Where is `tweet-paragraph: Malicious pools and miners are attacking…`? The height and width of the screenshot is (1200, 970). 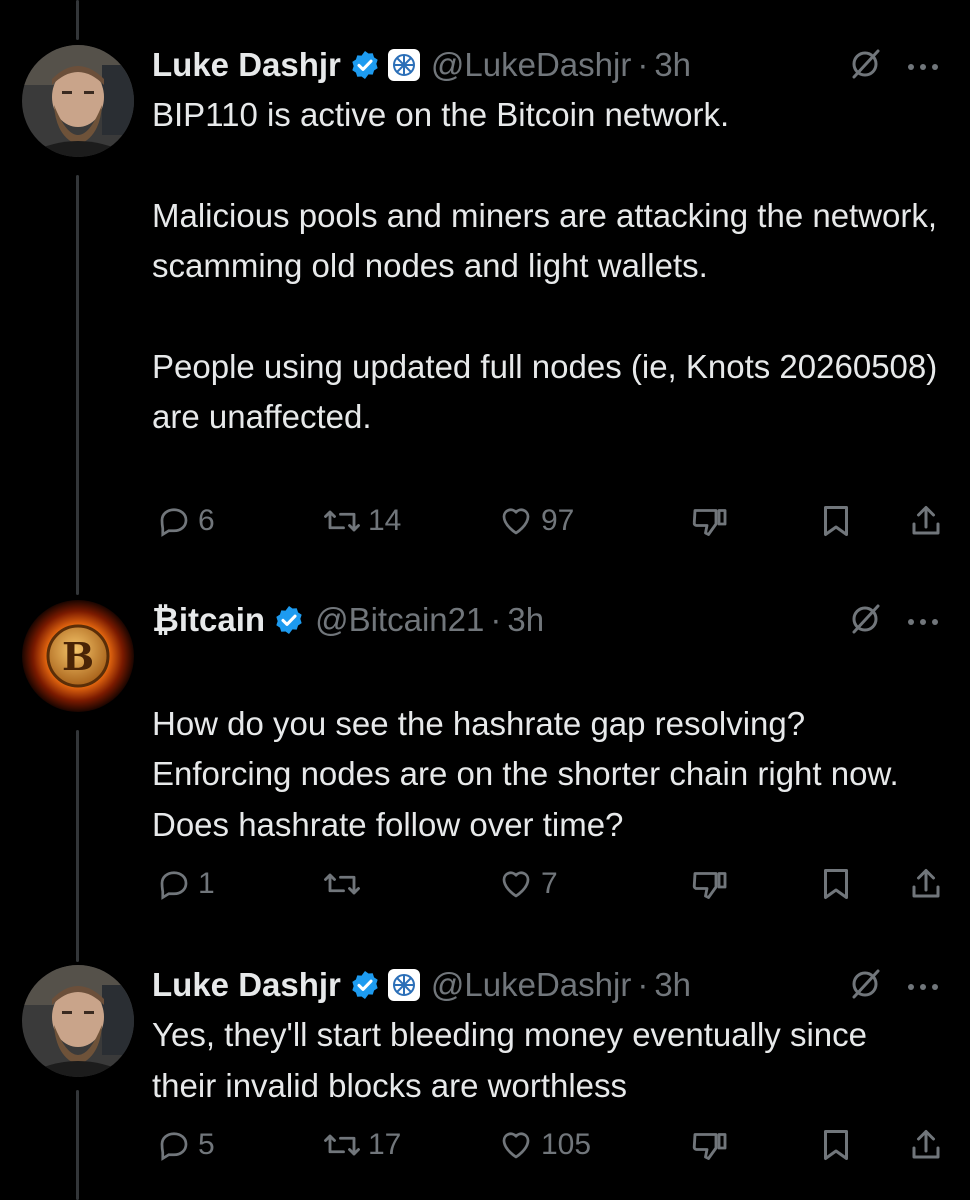
tweet-paragraph: Malicious pools and miners are attacking… is located at coordinates (545, 240).